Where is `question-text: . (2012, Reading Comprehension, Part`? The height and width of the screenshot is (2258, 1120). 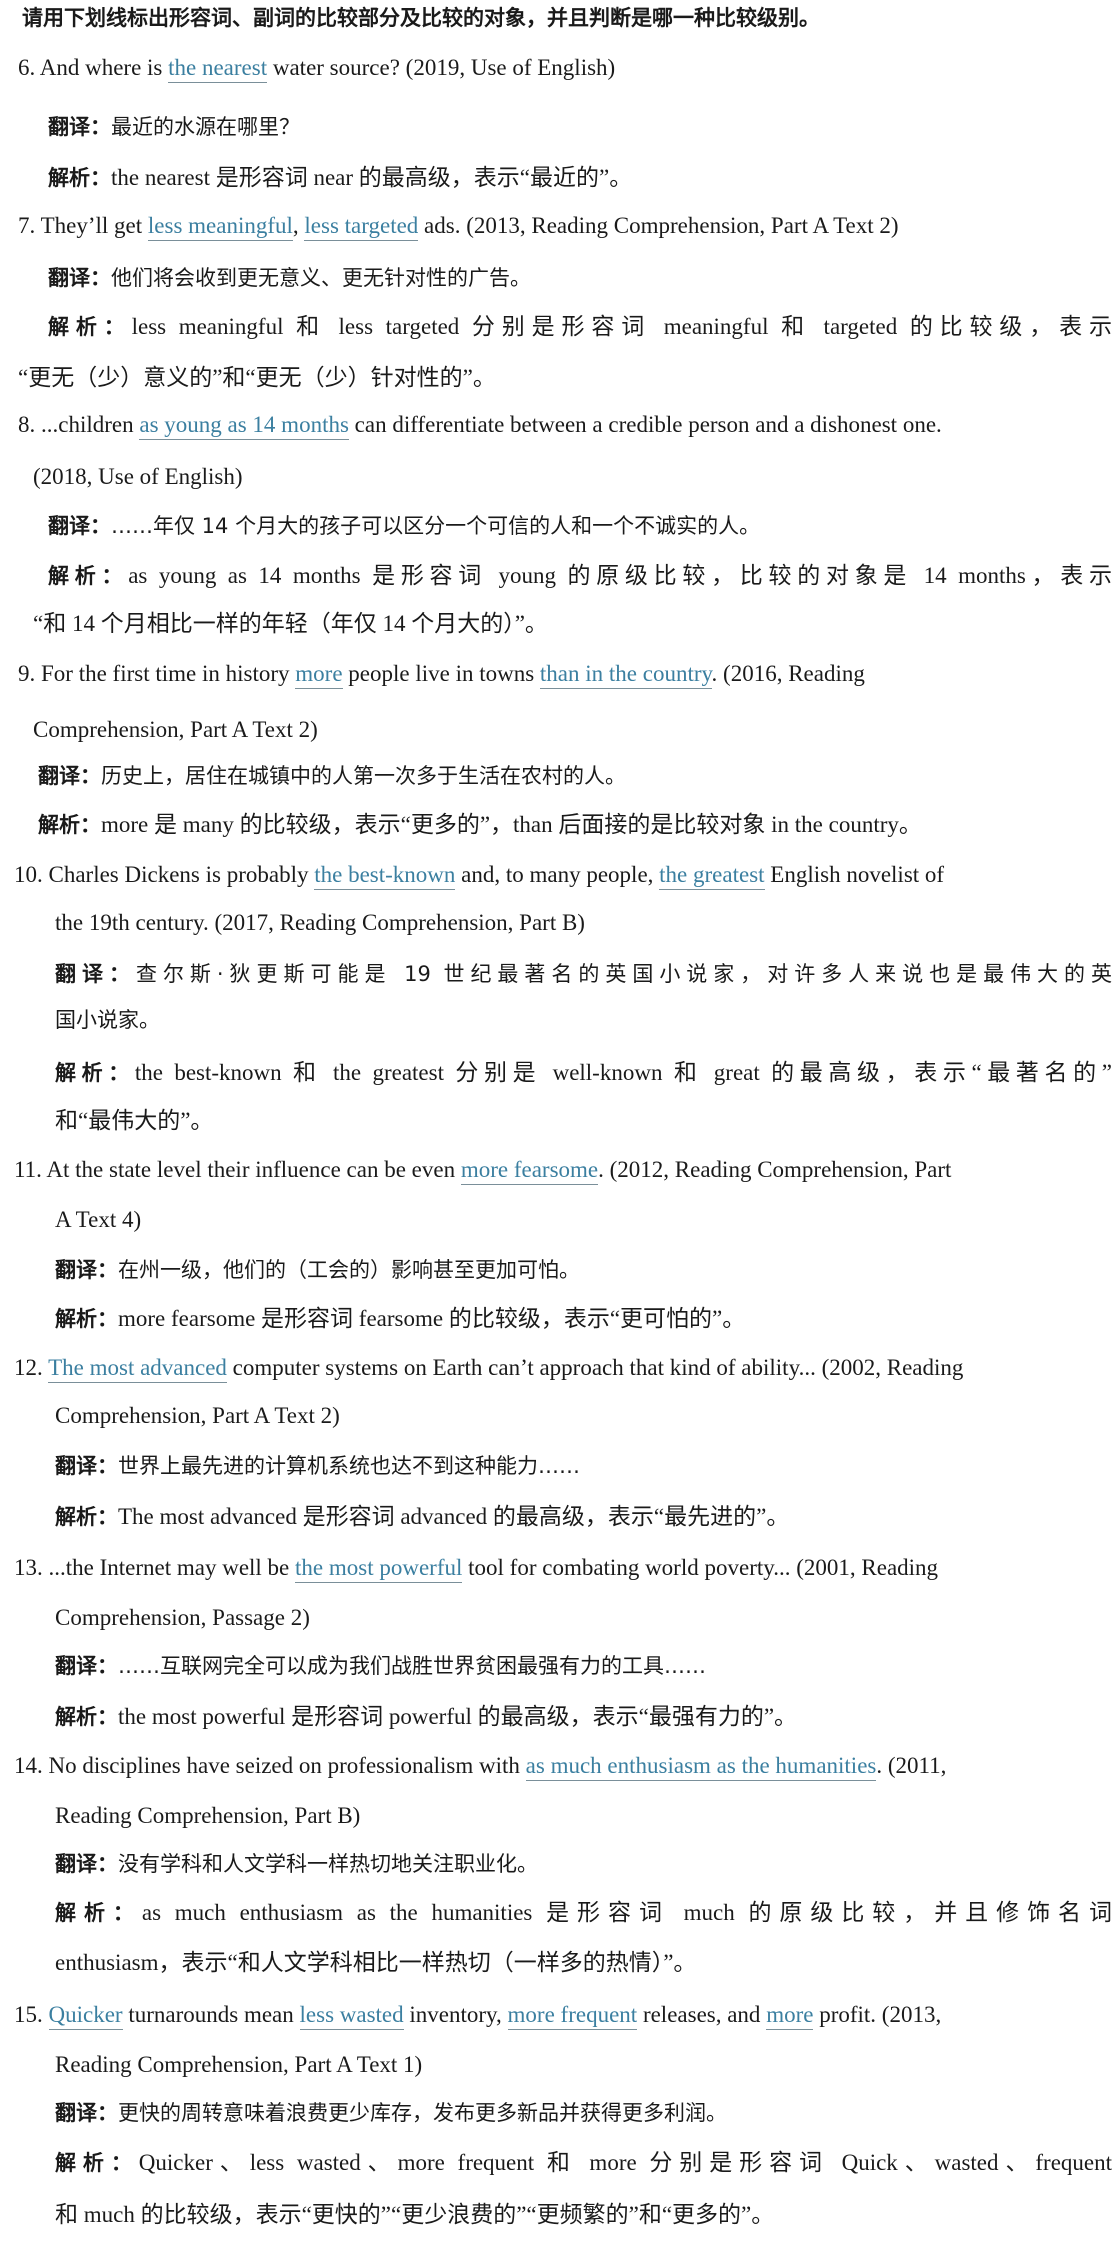 question-text: . (2012, Reading Comprehension, Part is located at coordinates (775, 1169).